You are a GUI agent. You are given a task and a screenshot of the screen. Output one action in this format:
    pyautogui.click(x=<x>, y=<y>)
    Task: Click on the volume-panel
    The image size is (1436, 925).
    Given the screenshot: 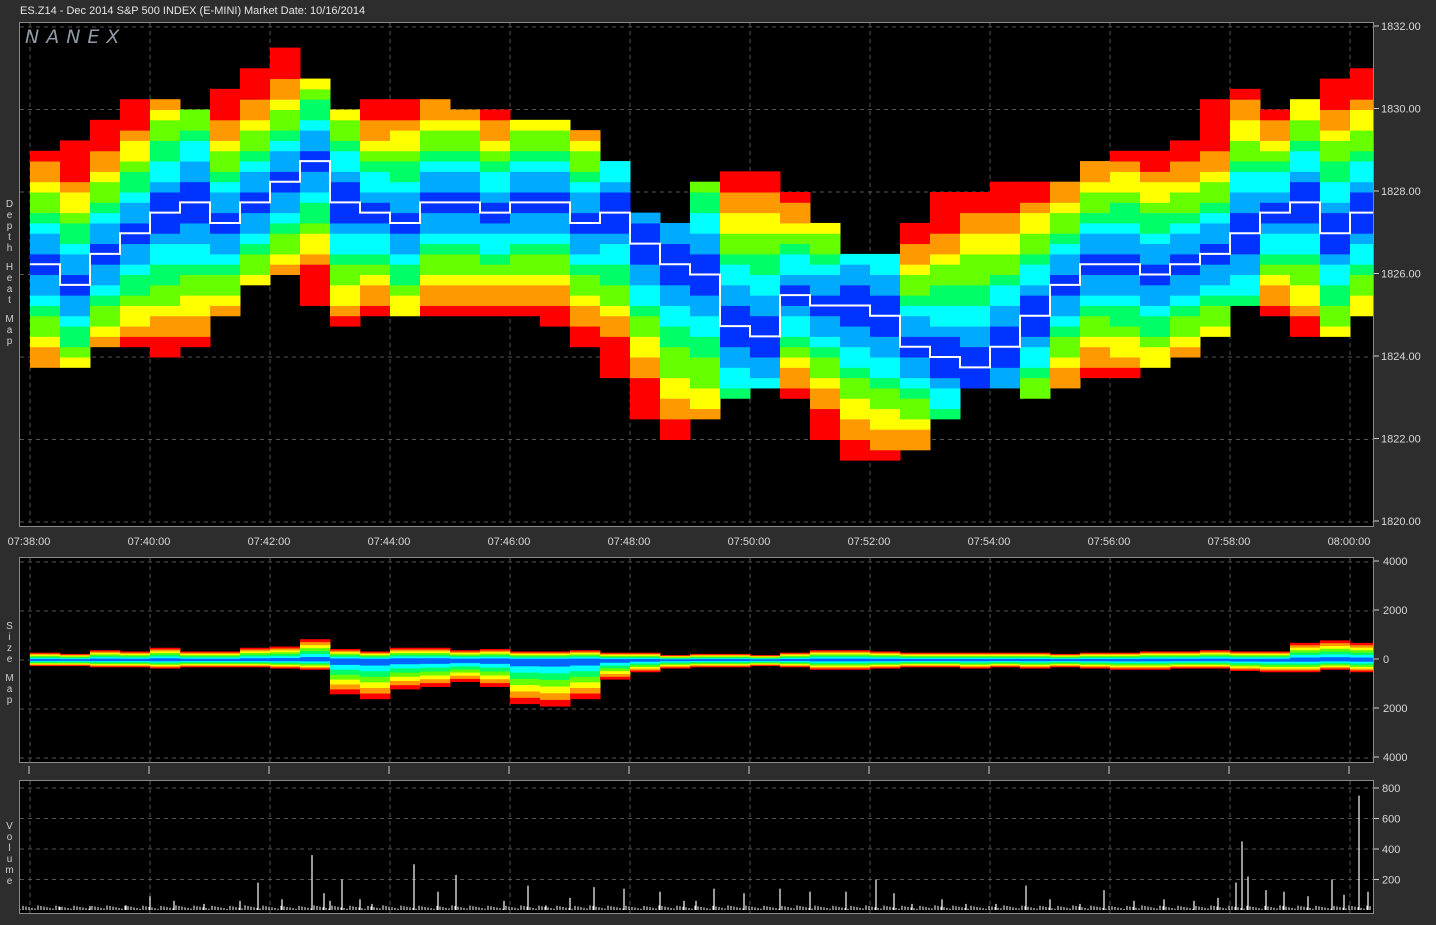 What is the action you would take?
    pyautogui.click(x=696, y=847)
    